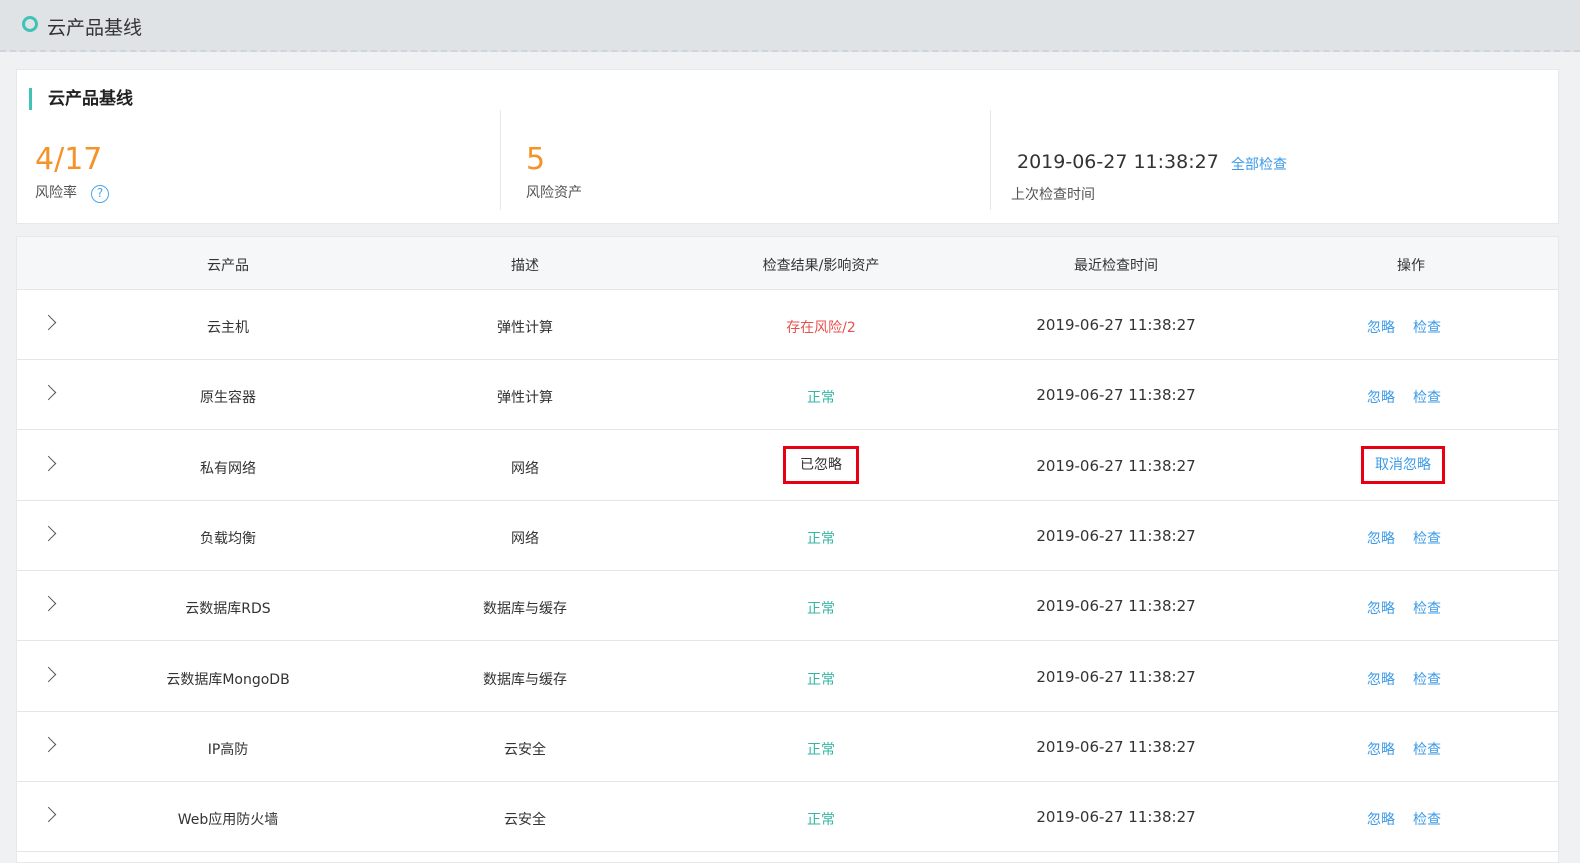  What do you see at coordinates (228, 750) in the screenshot?
I see `product-name: IP高防` at bounding box center [228, 750].